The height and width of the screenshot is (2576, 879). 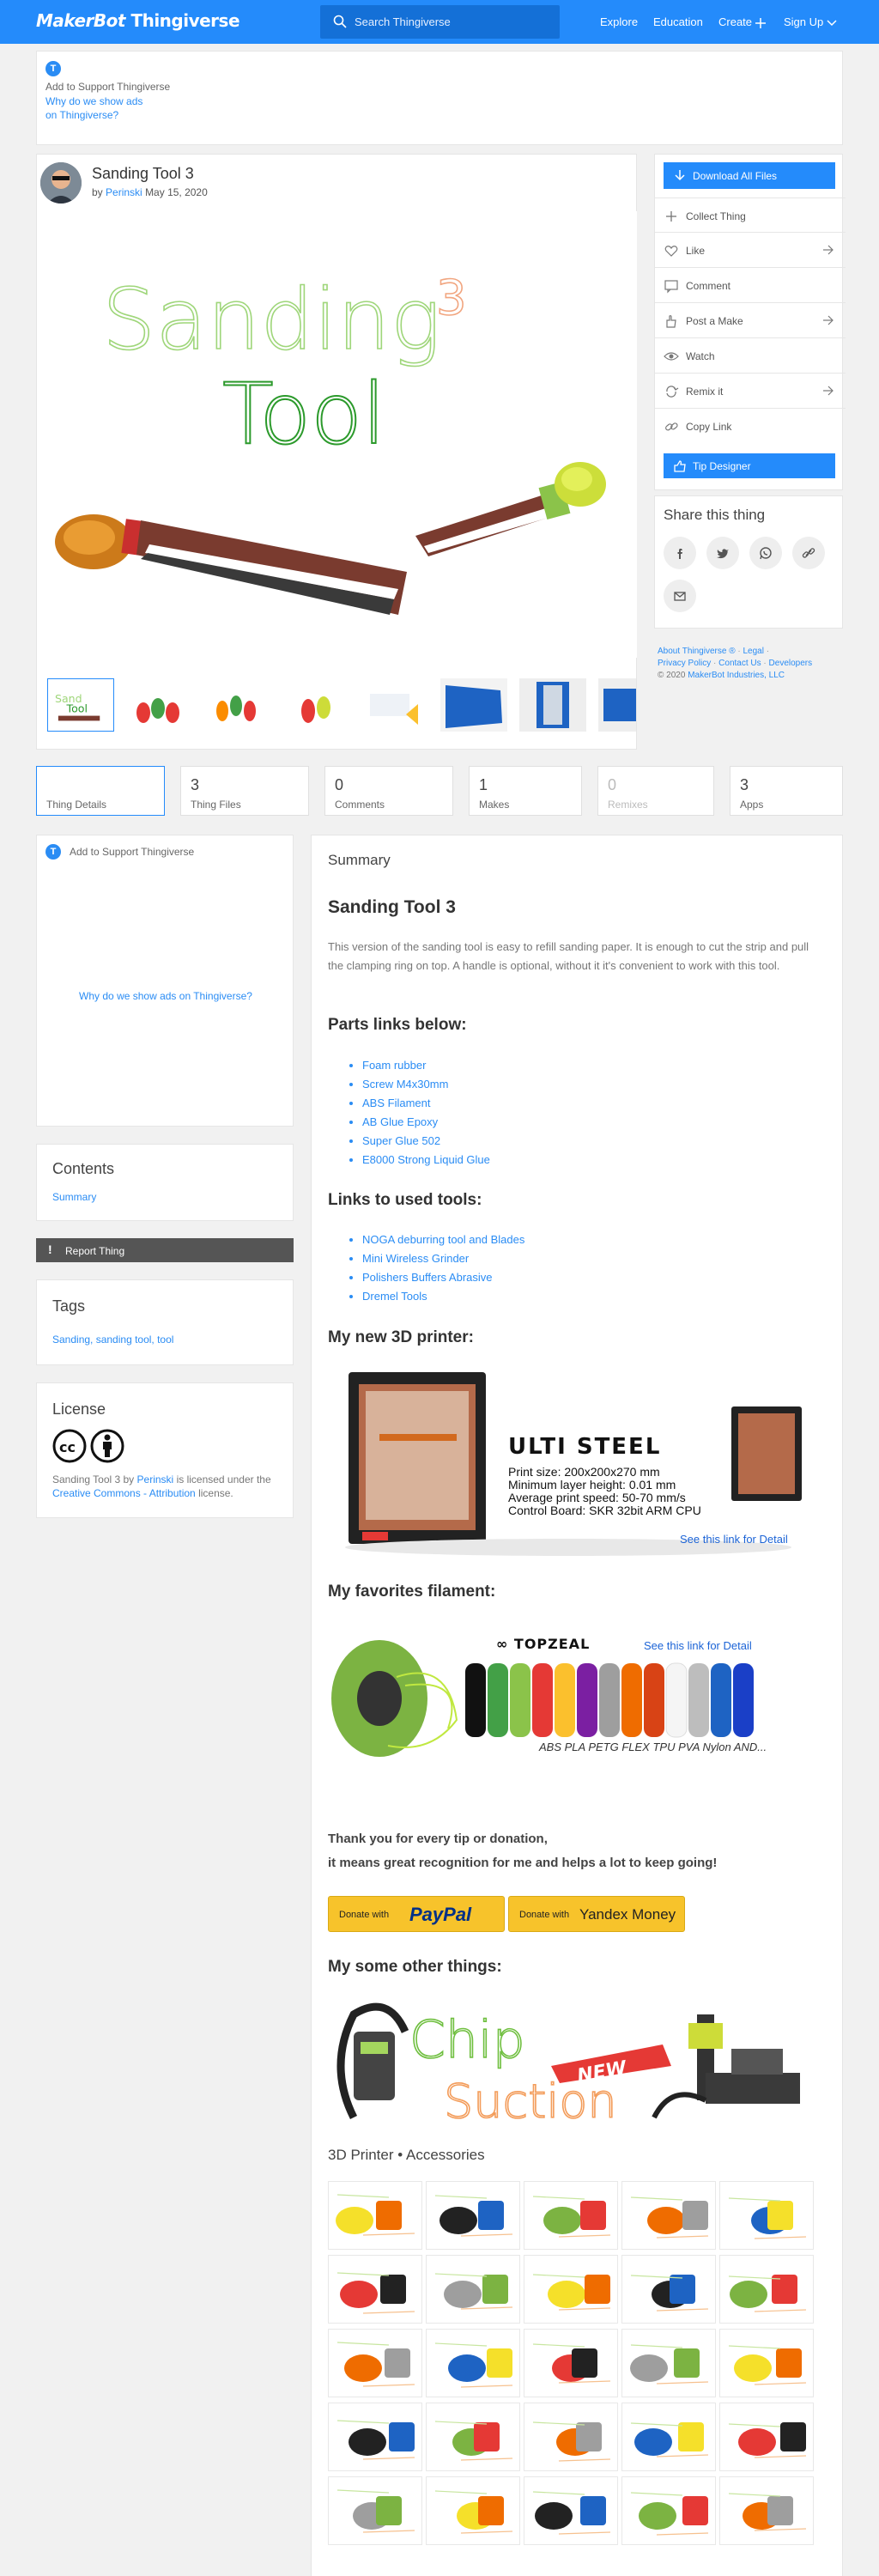 What do you see at coordinates (74, 1197) in the screenshot?
I see `contents-summary-link: Summary` at bounding box center [74, 1197].